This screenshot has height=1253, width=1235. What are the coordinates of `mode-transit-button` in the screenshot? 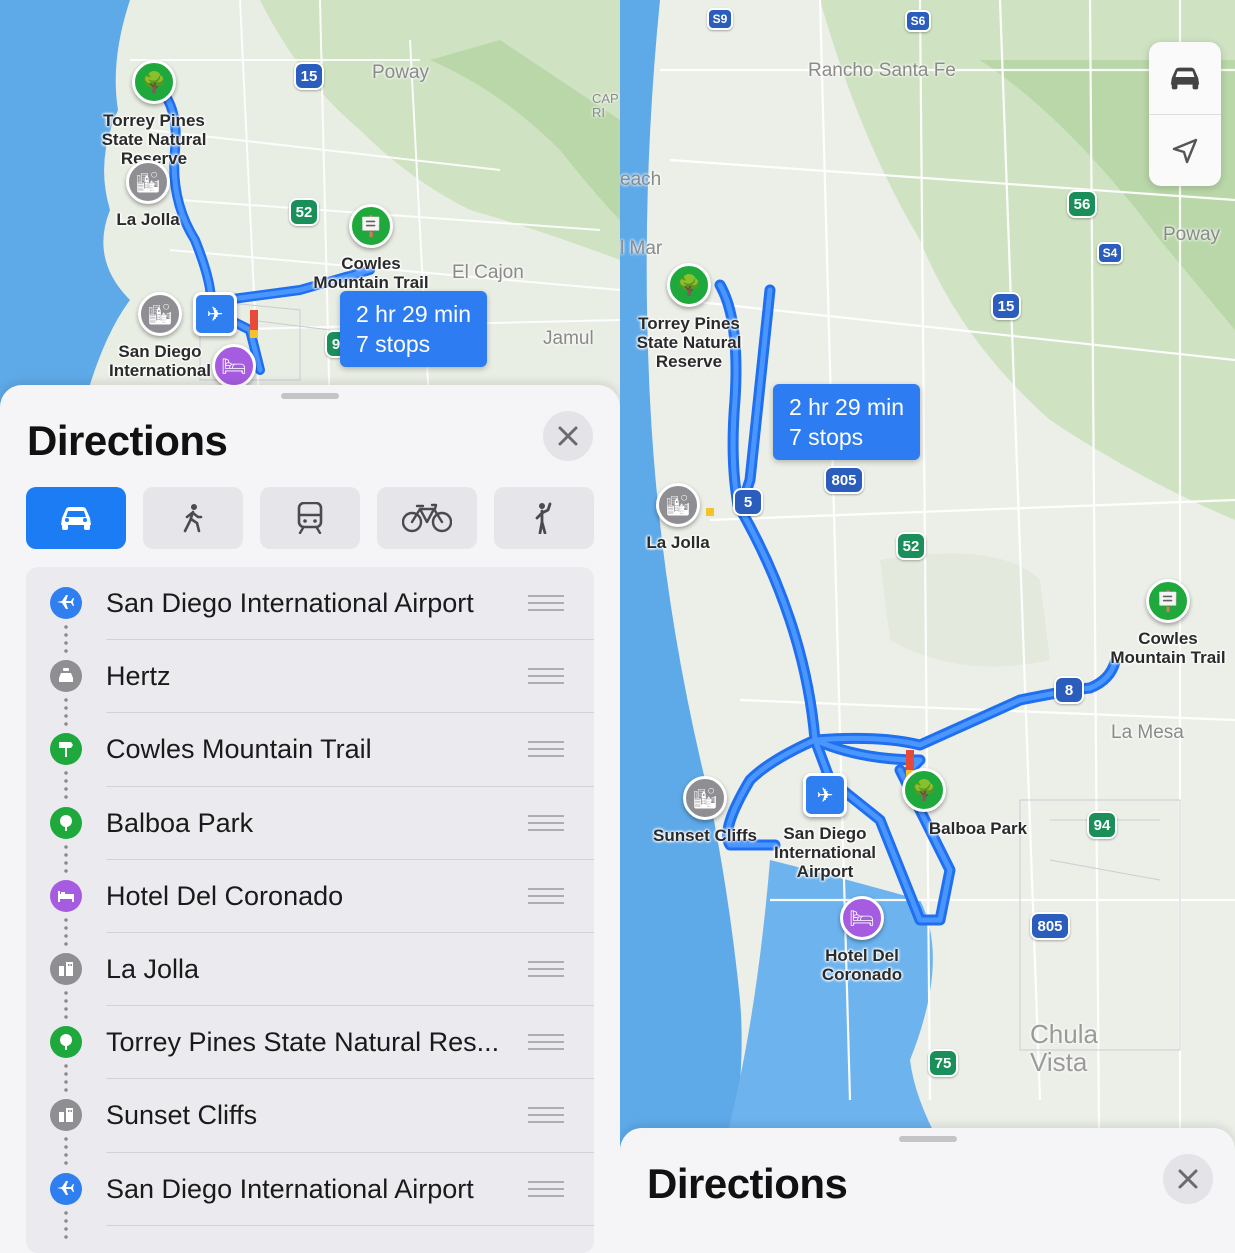 It's located at (310, 518).